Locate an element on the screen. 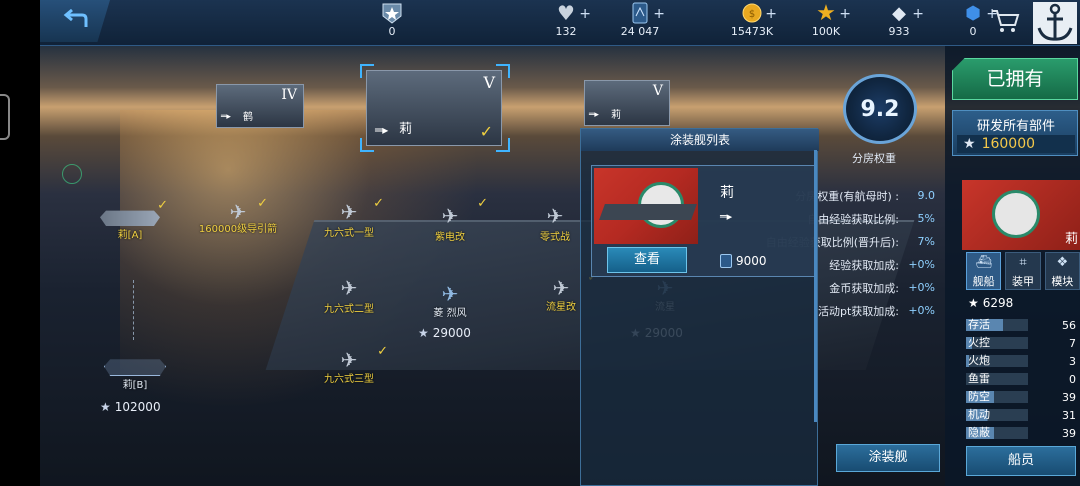 This screenshot has width=1080, height=486. missile-icon: ✈ is located at coordinates (238, 212).